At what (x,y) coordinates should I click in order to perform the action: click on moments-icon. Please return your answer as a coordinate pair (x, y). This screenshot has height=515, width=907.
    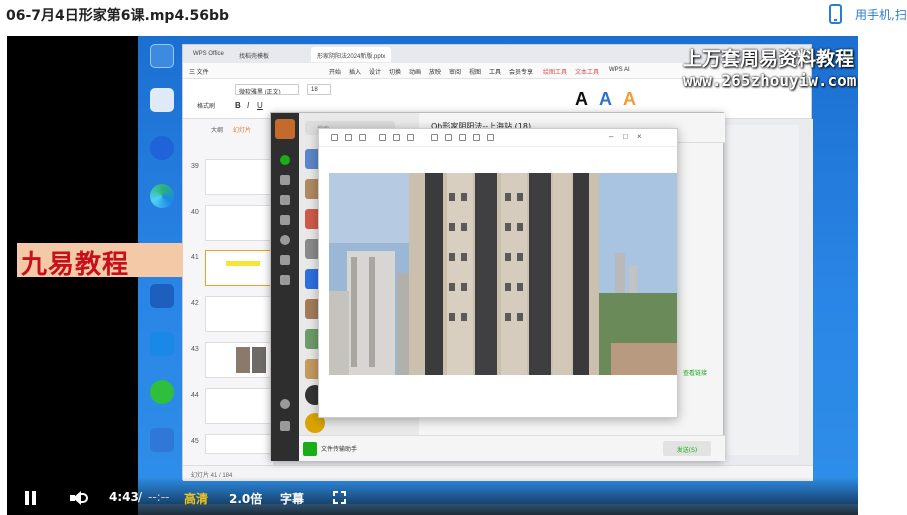
    Looking at the image, I should click on (285, 240).